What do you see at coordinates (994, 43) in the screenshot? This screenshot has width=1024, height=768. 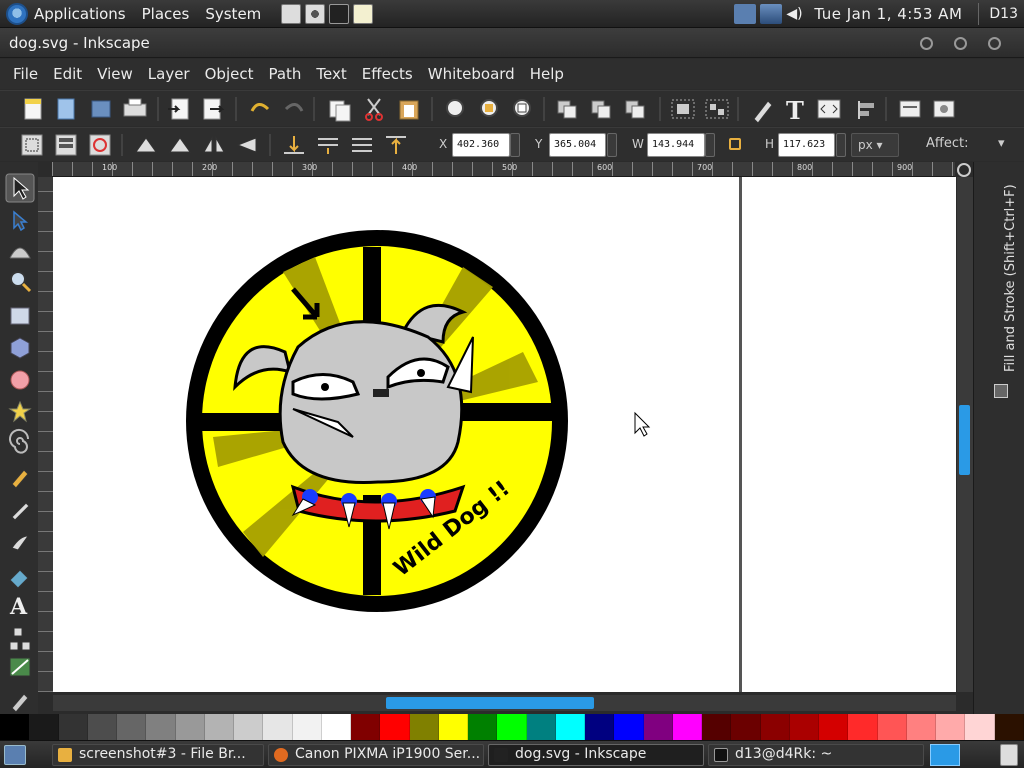 I see `close-button` at bounding box center [994, 43].